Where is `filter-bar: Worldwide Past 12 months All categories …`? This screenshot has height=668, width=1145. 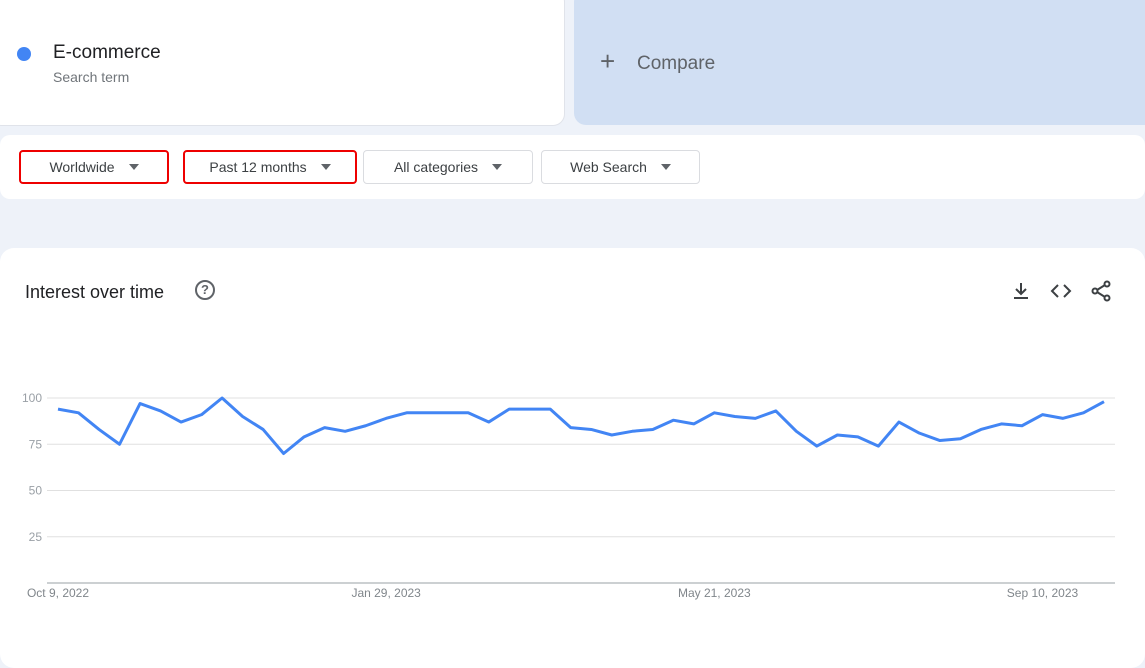
filter-bar: Worldwide Past 12 months All categories … is located at coordinates (572, 167).